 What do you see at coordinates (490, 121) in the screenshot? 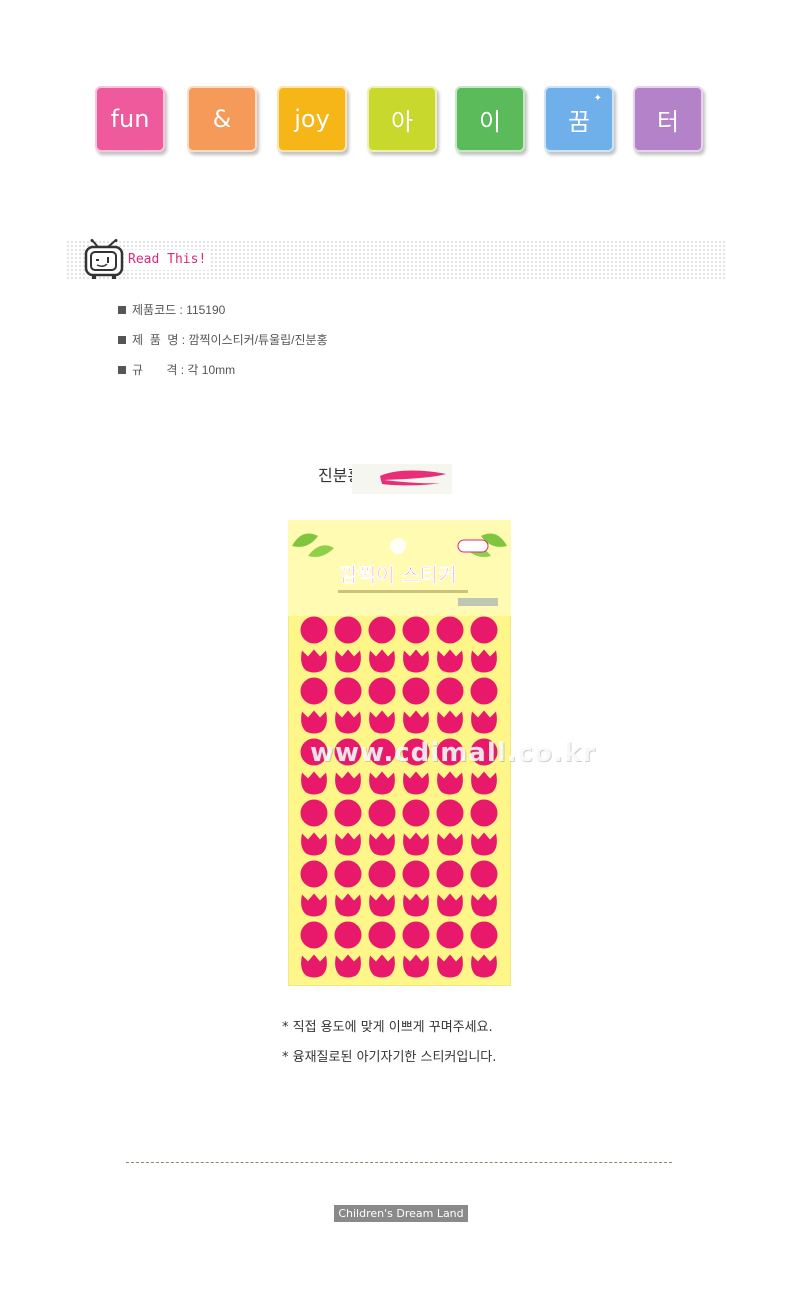
I see `tile-text: 이` at bounding box center [490, 121].